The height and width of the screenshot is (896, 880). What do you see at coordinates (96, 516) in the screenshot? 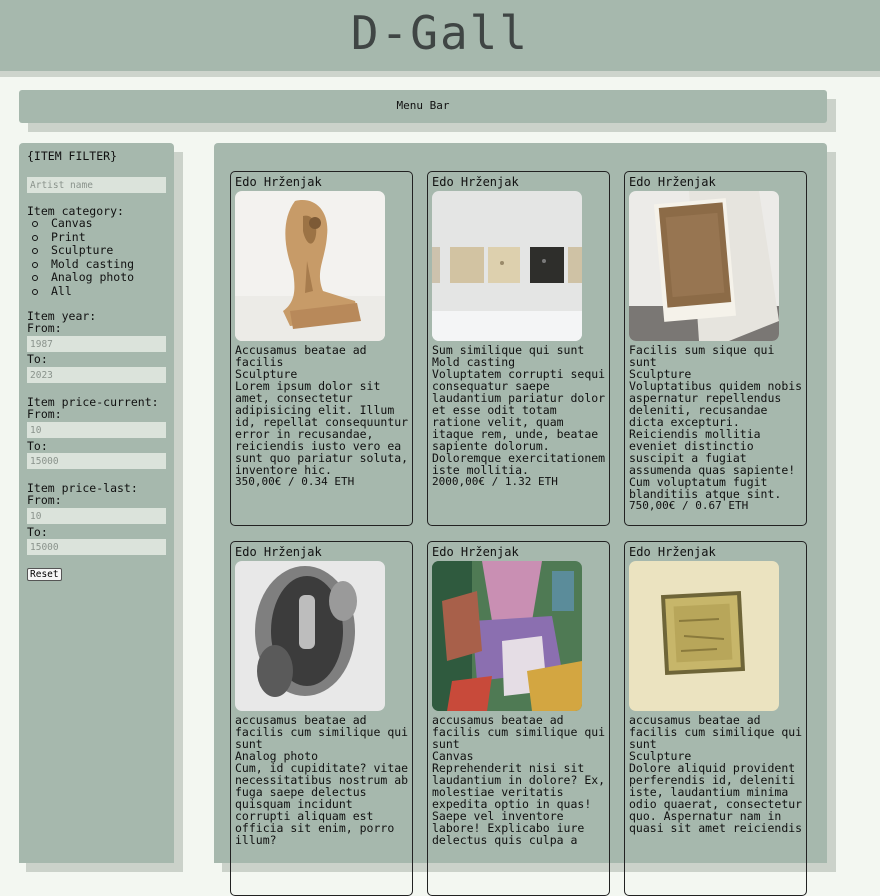
I see `price-last-from-input` at bounding box center [96, 516].